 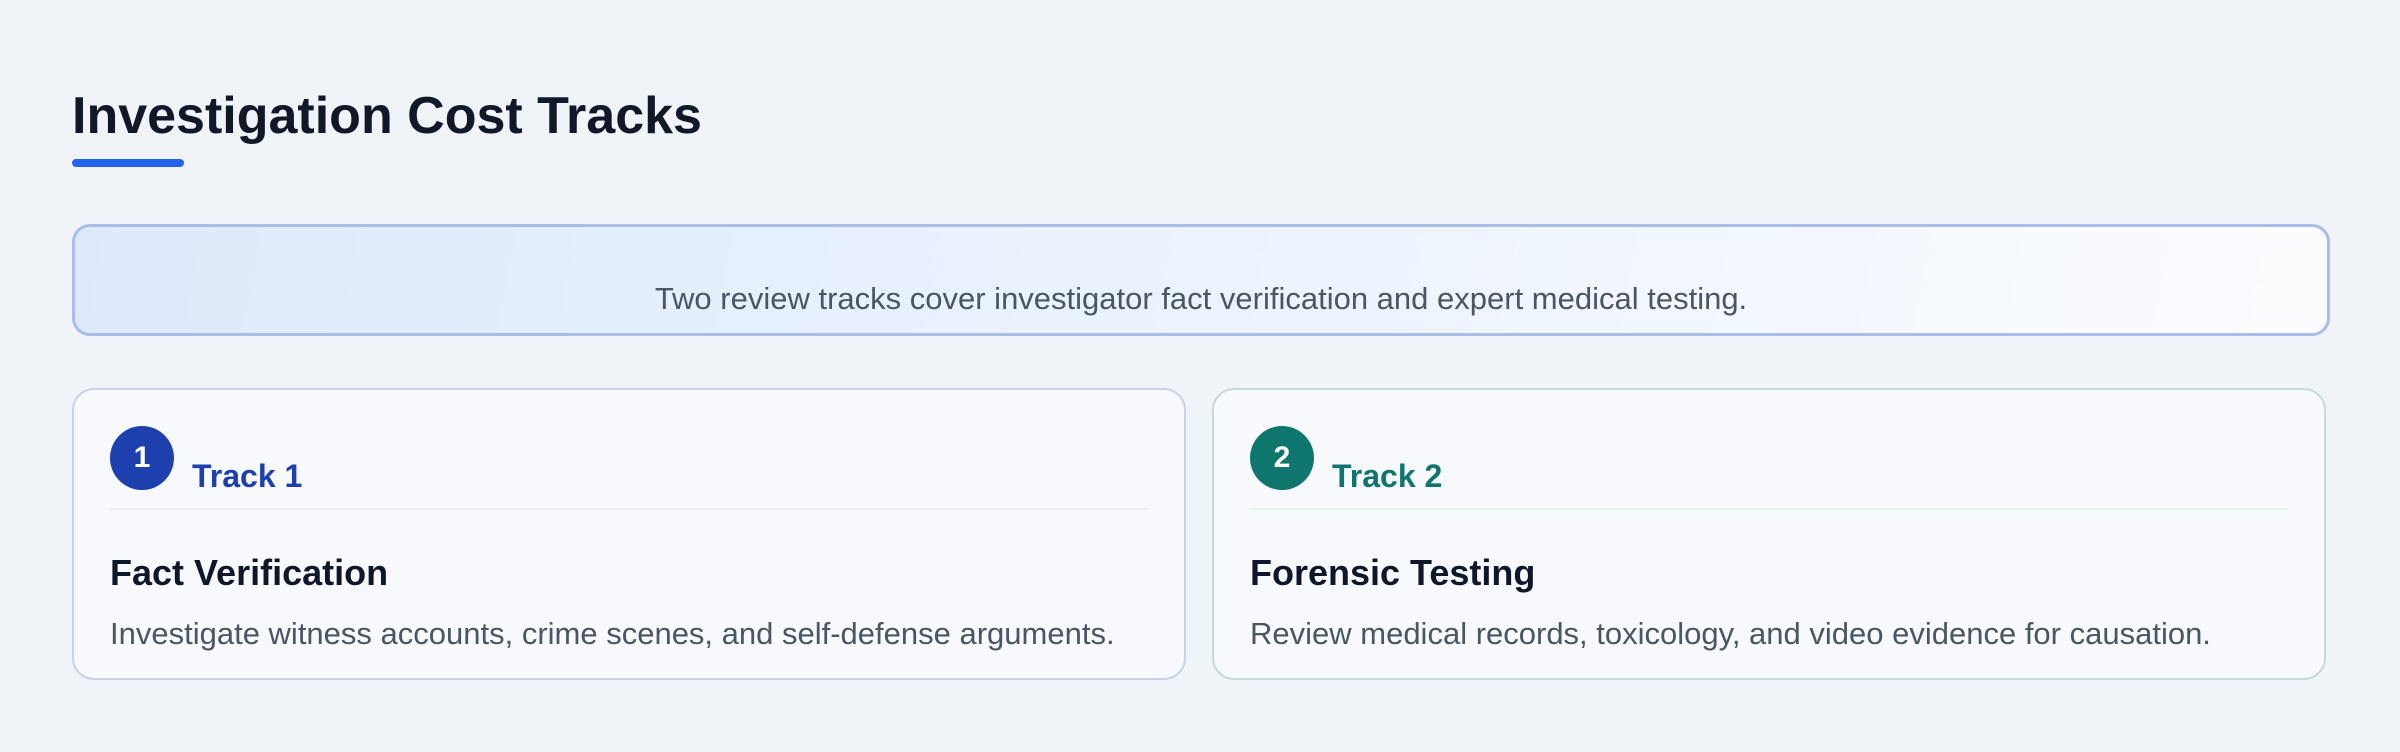 I want to click on track-number-badge: 1, so click(x=142, y=458).